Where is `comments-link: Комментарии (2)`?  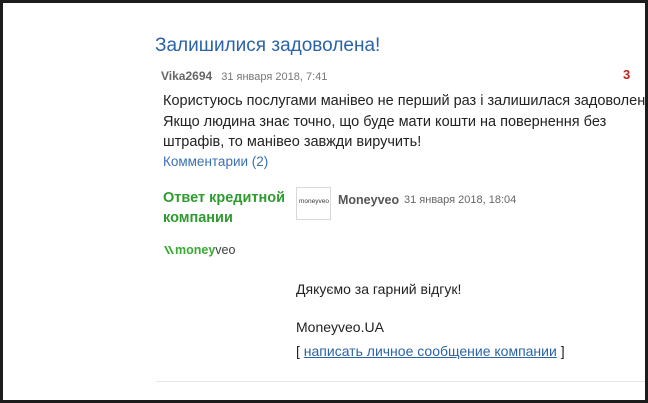
comments-link: Комментарии (2) is located at coordinates (215, 161).